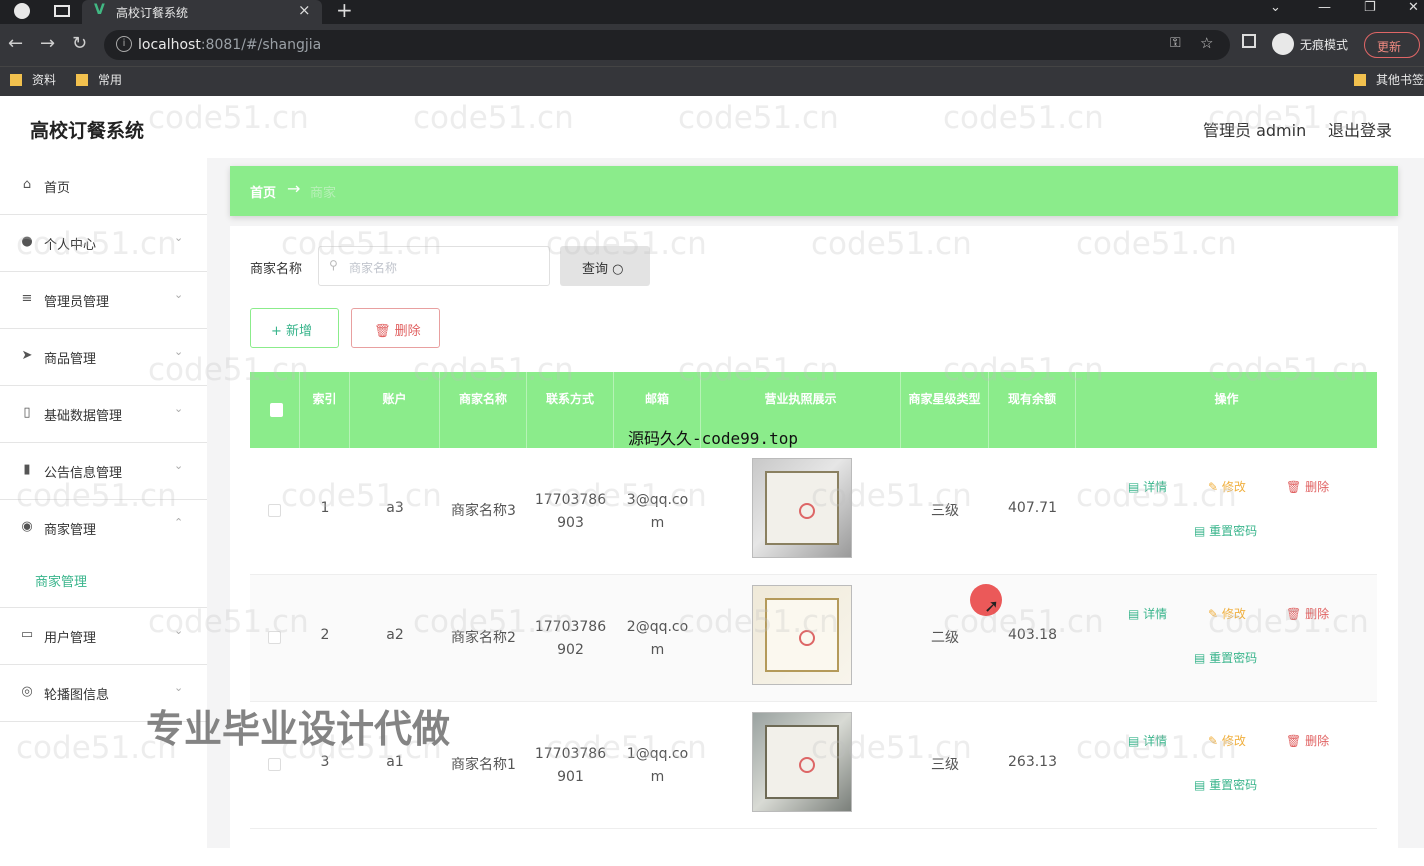 This screenshot has width=1424, height=866. Describe the element at coordinates (61, 580) in the screenshot. I see `submenu-merchant-manage: 商家管理` at that location.